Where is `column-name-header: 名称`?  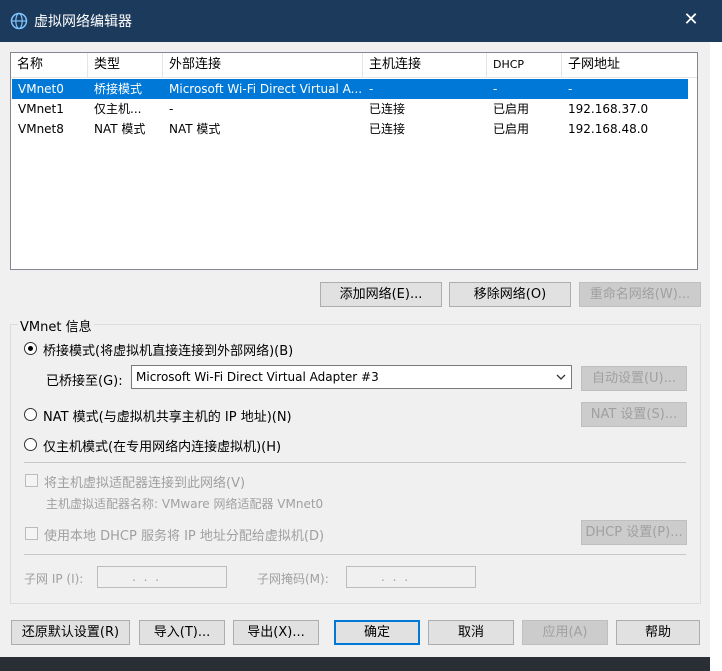 column-name-header: 名称 is located at coordinates (49, 65).